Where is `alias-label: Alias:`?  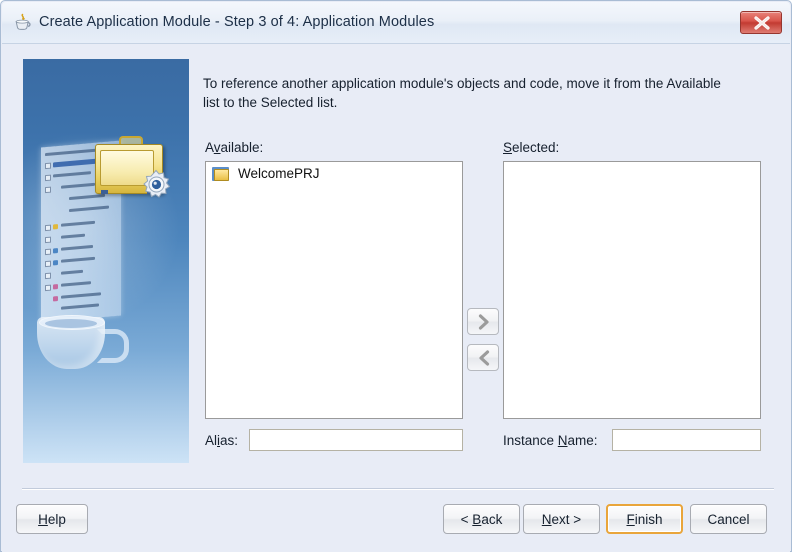
alias-label: Alias: is located at coordinates (222, 440).